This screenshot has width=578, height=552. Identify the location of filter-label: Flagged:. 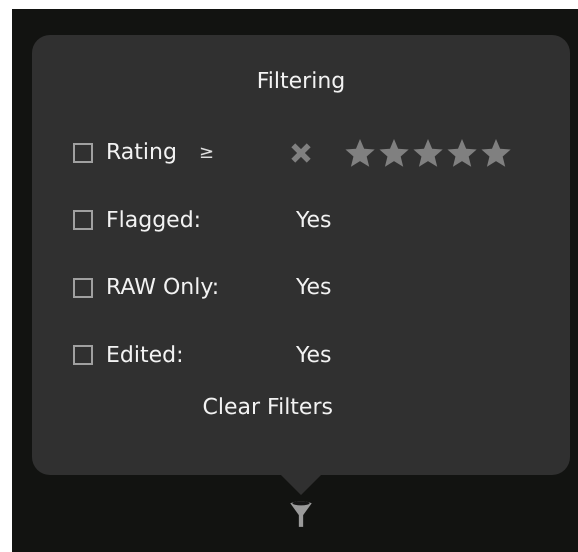
(154, 220).